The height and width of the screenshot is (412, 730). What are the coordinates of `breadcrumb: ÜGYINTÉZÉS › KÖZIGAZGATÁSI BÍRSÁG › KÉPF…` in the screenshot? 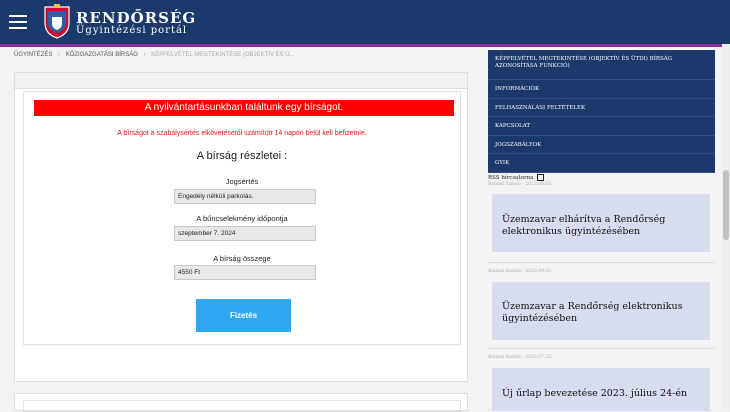 It's located at (156, 55).